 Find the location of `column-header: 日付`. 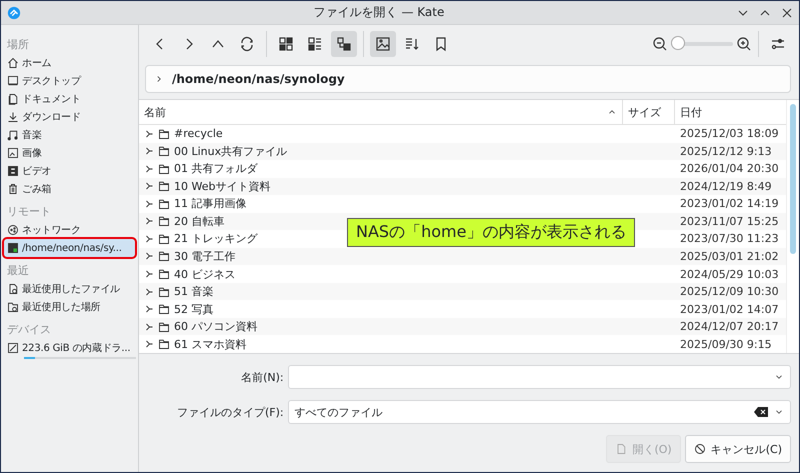

column-header: 日付 is located at coordinates (730, 112).